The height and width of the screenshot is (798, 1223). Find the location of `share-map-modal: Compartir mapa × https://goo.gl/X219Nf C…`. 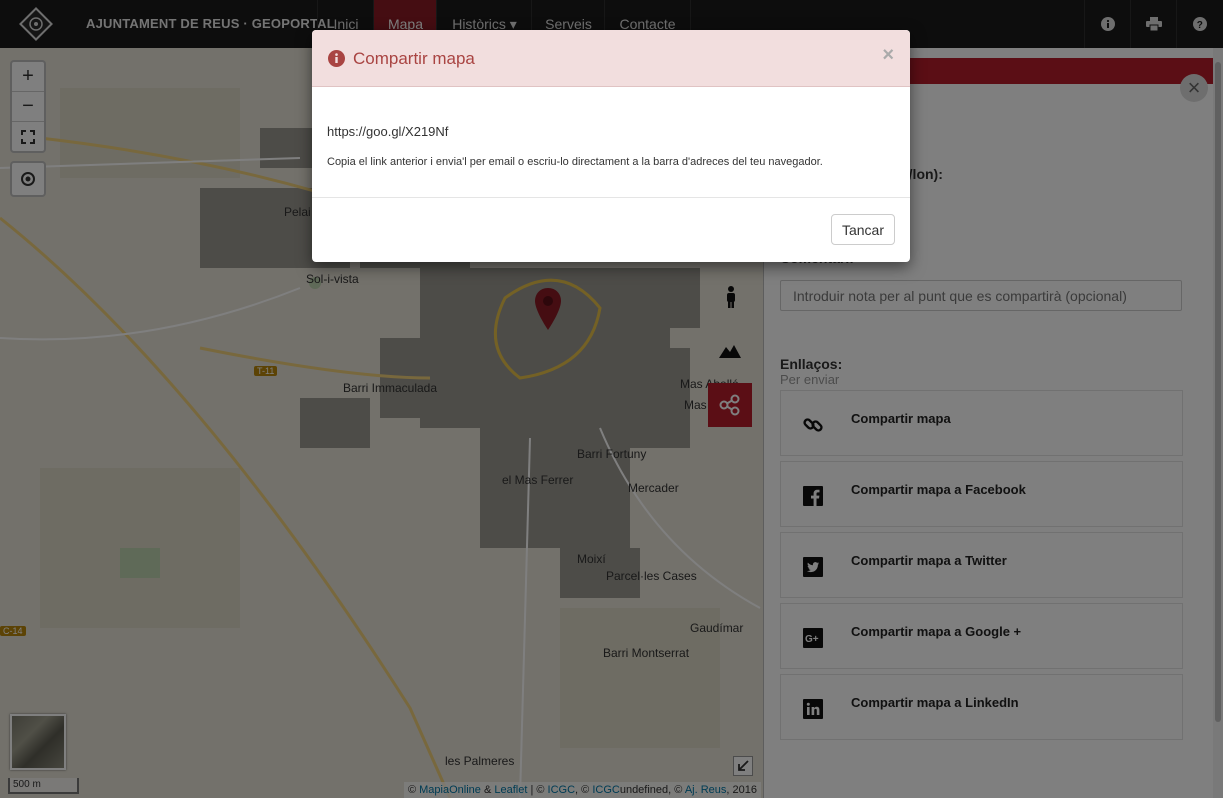

share-map-modal: Compartir mapa × https://goo.gl/X219Nf C… is located at coordinates (611, 146).